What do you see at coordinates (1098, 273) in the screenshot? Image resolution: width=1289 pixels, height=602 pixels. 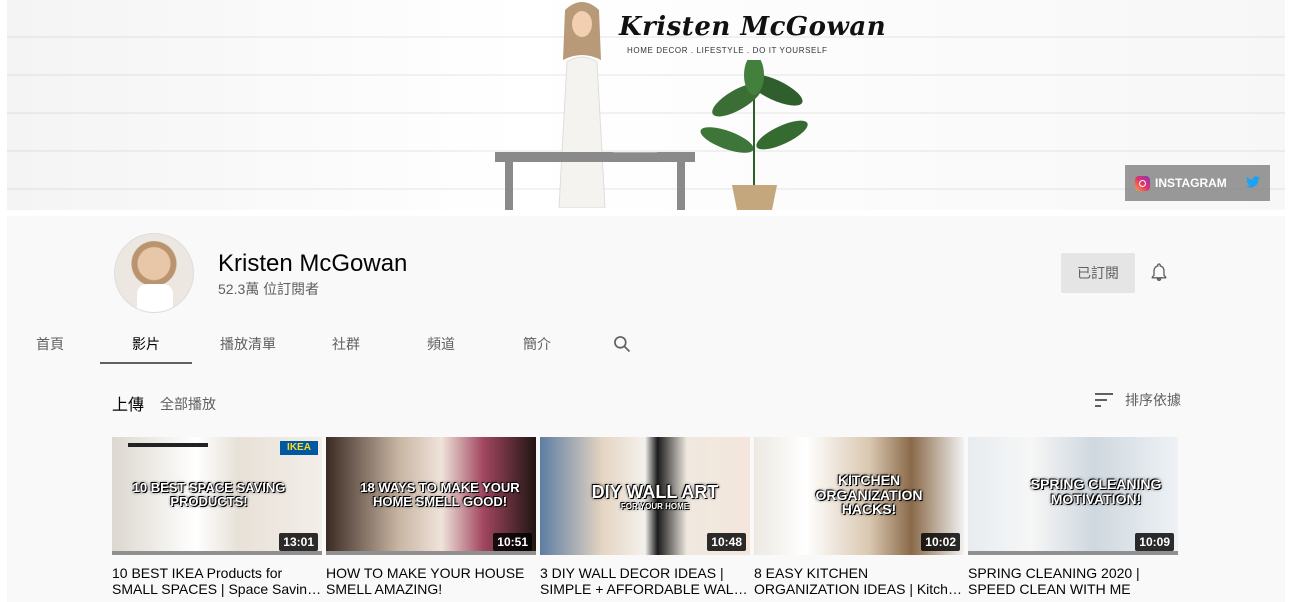 I see `subscribed-button: 已訂閱` at bounding box center [1098, 273].